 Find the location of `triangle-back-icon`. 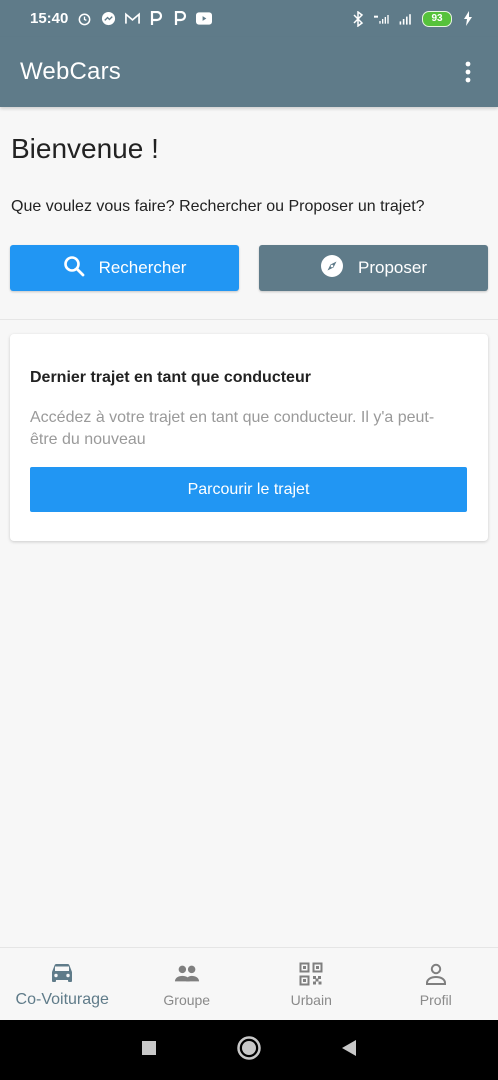

triangle-back-icon is located at coordinates (349, 1050).